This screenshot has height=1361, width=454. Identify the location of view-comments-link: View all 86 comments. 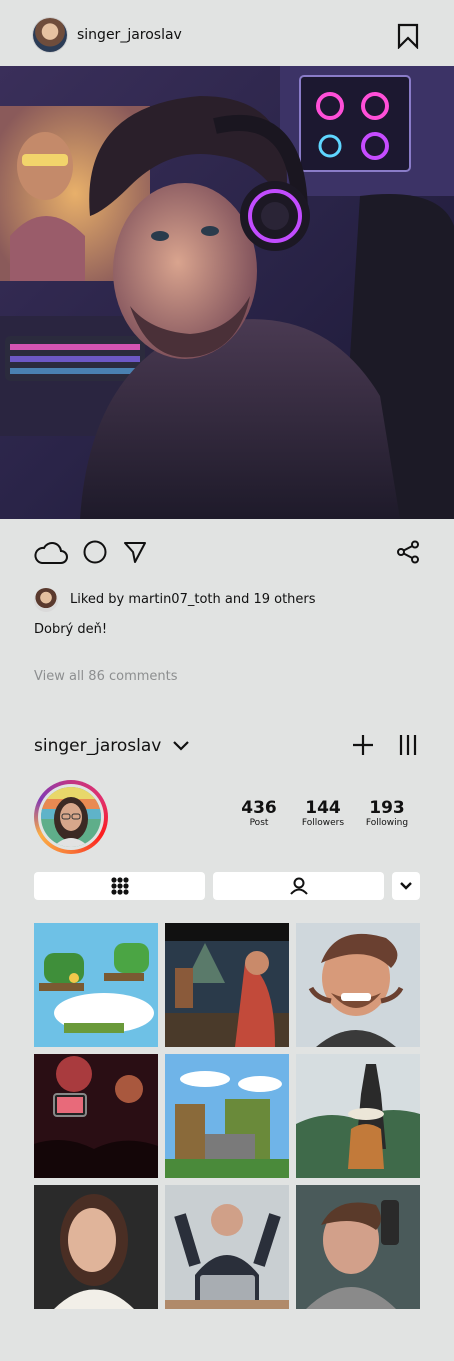
(106, 676).